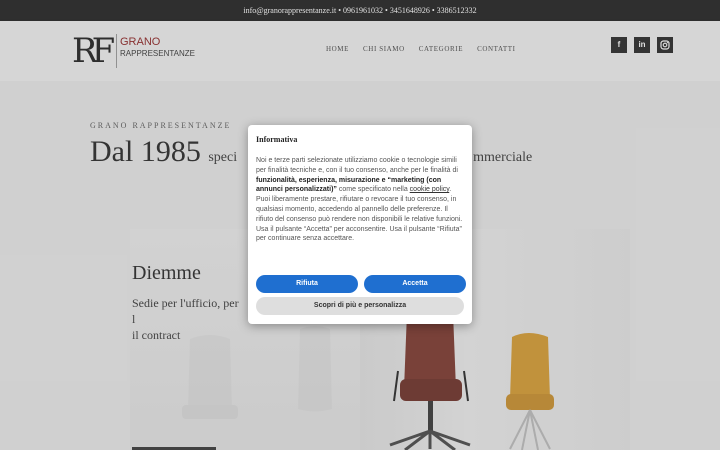 The height and width of the screenshot is (450, 720). I want to click on consent-title: Informativa, so click(277, 139).